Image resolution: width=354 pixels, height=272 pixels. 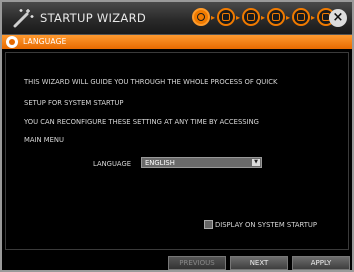 What do you see at coordinates (201, 17) in the screenshot?
I see `step-language-icon` at bounding box center [201, 17].